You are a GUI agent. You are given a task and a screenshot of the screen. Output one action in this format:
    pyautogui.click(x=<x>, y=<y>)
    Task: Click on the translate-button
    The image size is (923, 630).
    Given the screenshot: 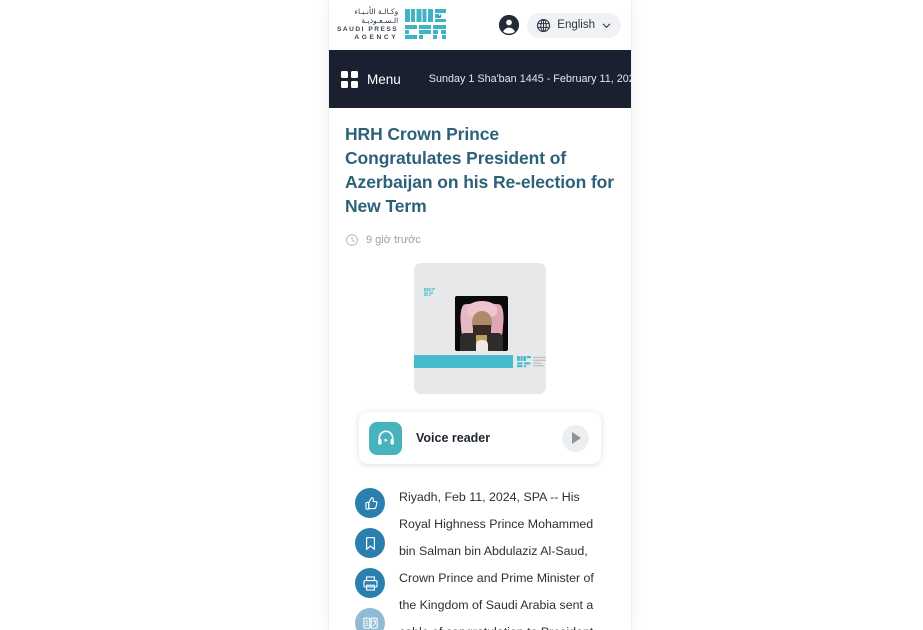 What is the action you would take?
    pyautogui.click(x=370, y=619)
    